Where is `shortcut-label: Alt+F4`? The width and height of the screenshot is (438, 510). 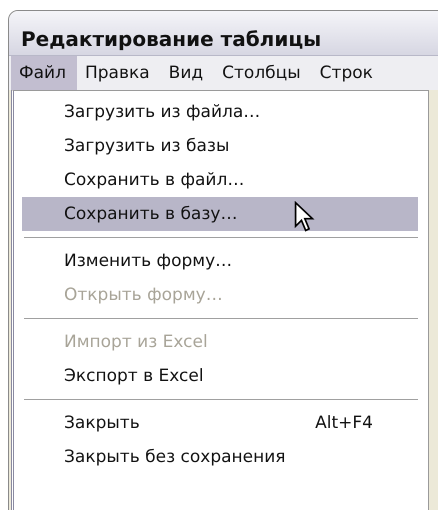
shortcut-label: Alt+F4 is located at coordinates (344, 423).